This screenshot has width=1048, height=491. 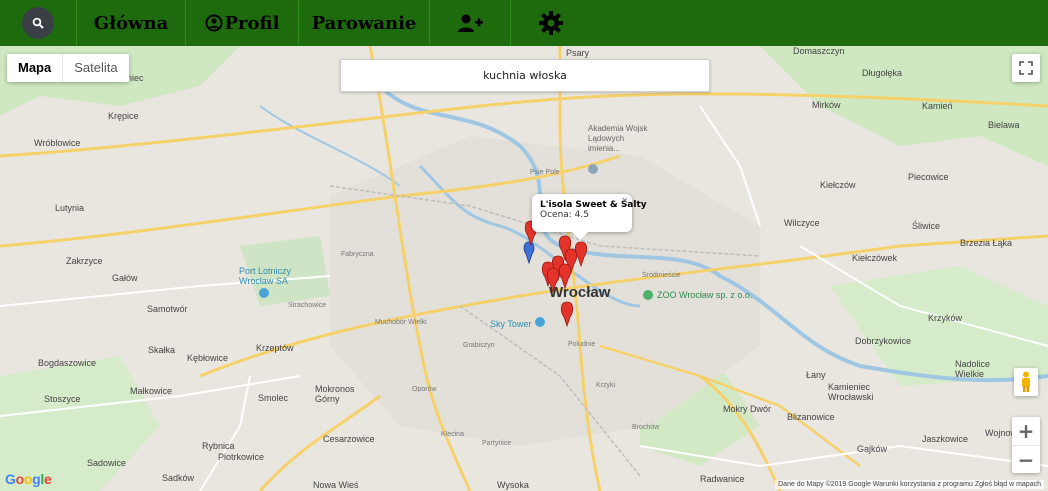 What do you see at coordinates (34, 68) in the screenshot?
I see `map-type-map-button: Mapa` at bounding box center [34, 68].